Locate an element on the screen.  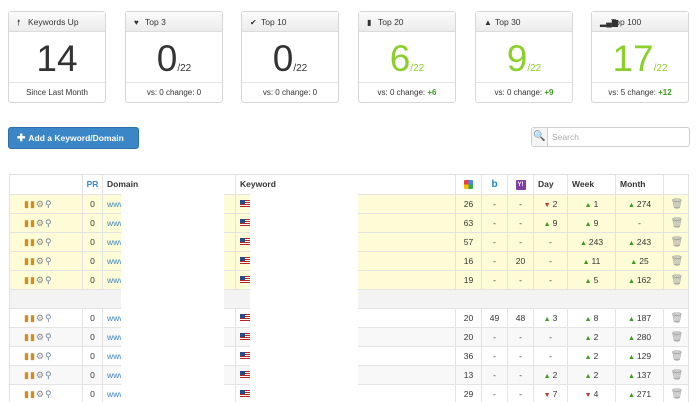
cell-pr: 0 is located at coordinates (92, 318).